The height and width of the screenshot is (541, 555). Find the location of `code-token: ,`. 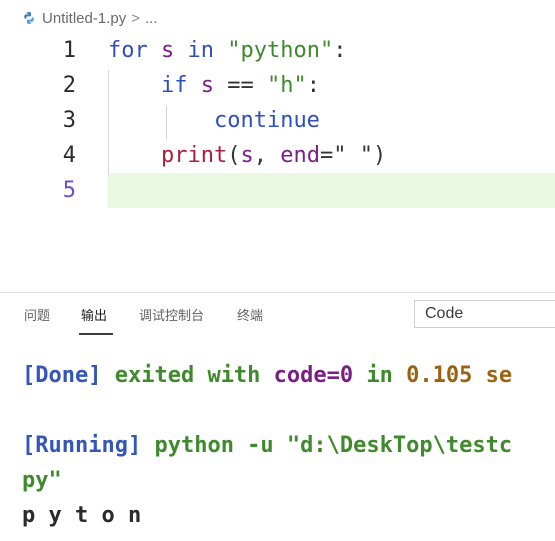

code-token: , is located at coordinates (267, 155).